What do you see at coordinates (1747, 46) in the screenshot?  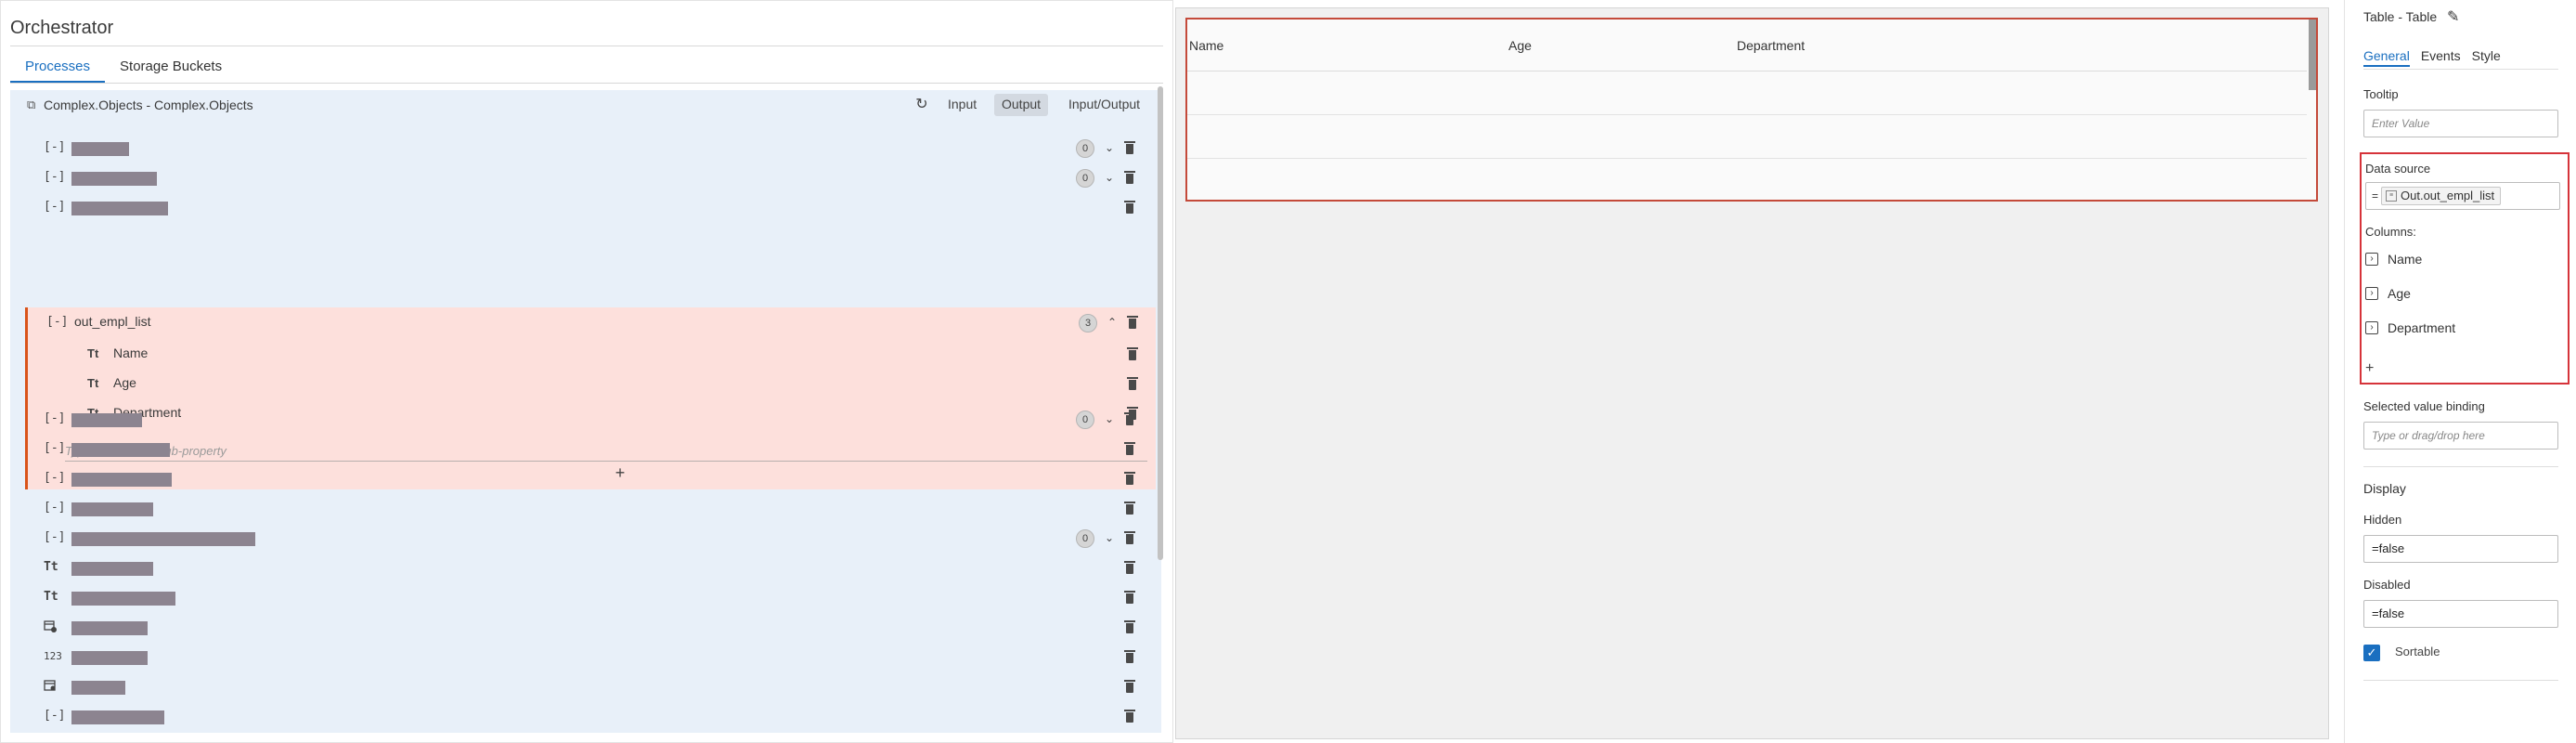 I see `table-header: Name Age Department` at bounding box center [1747, 46].